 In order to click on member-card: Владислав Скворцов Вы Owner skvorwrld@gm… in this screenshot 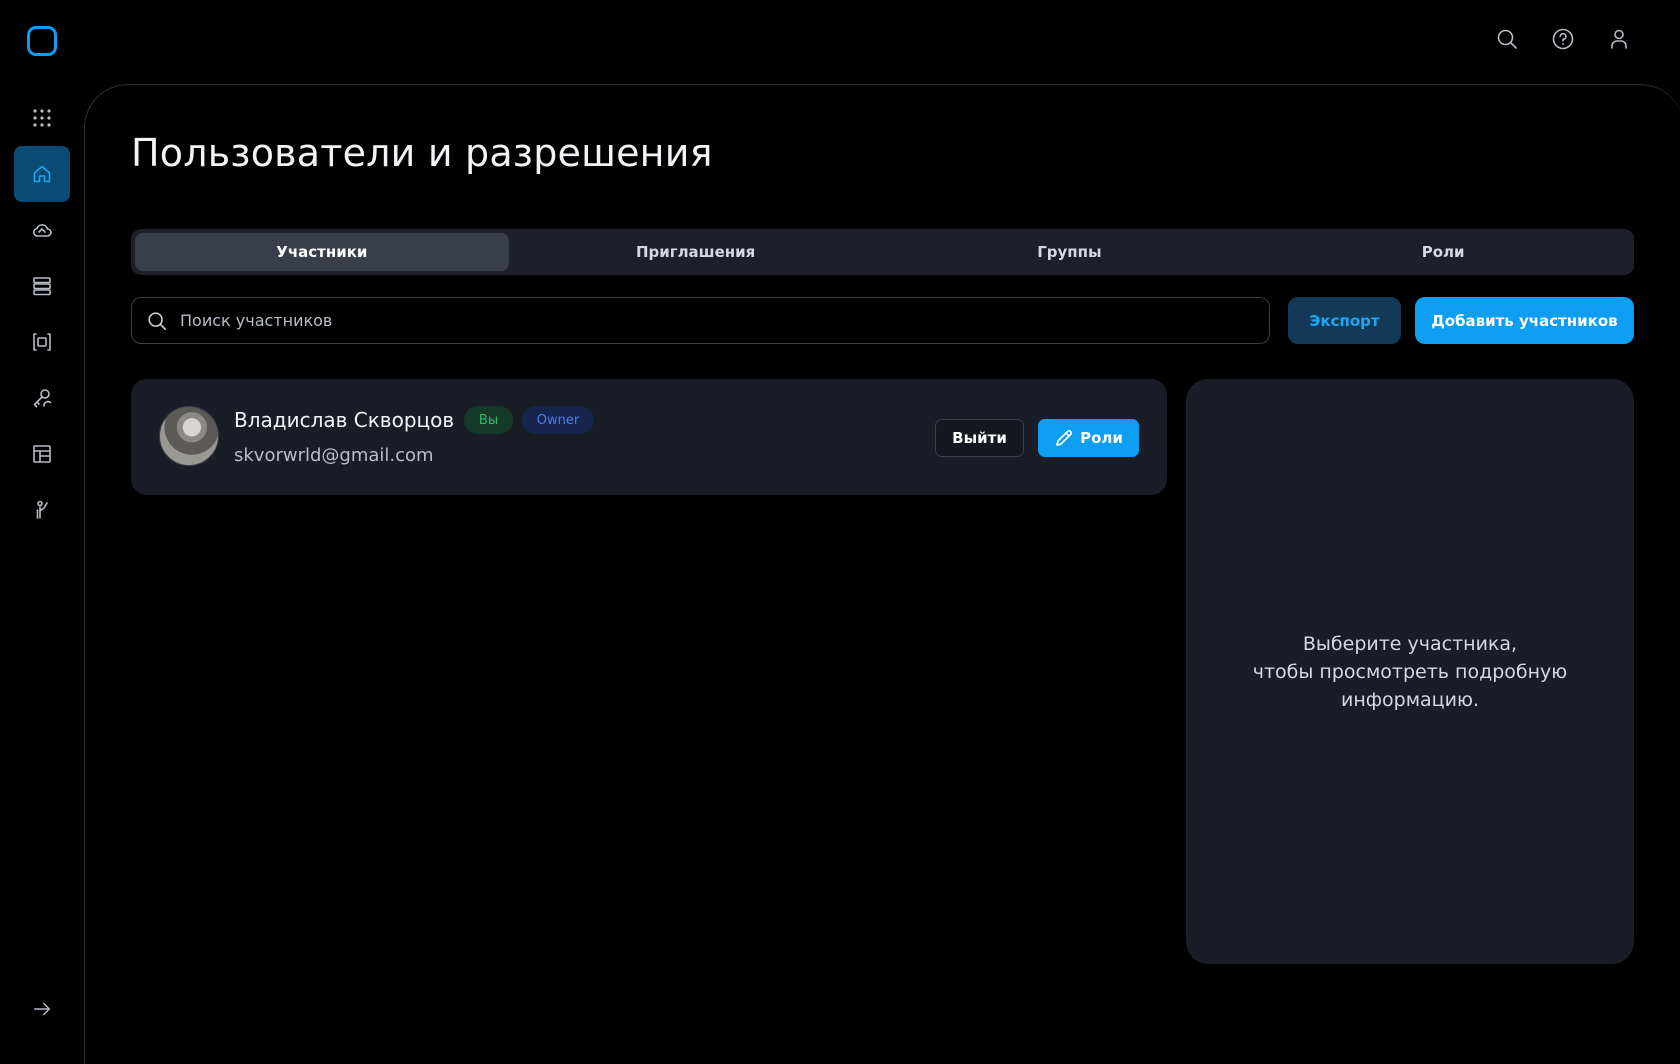, I will do `click(649, 437)`.